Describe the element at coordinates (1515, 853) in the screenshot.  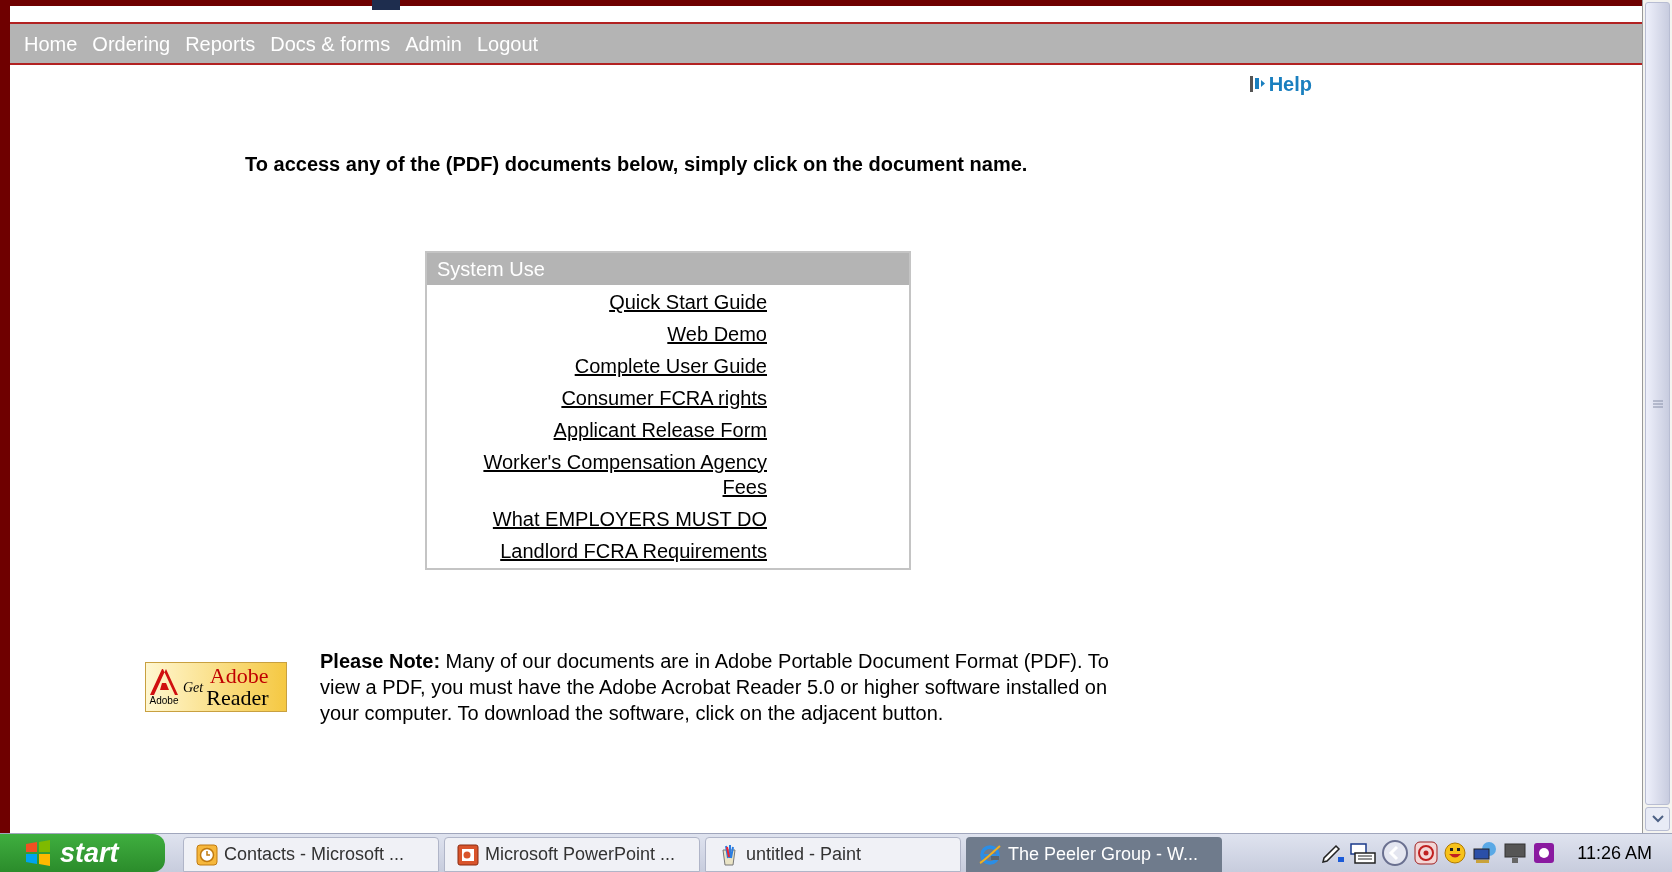
I see `monitor-icon` at that location.